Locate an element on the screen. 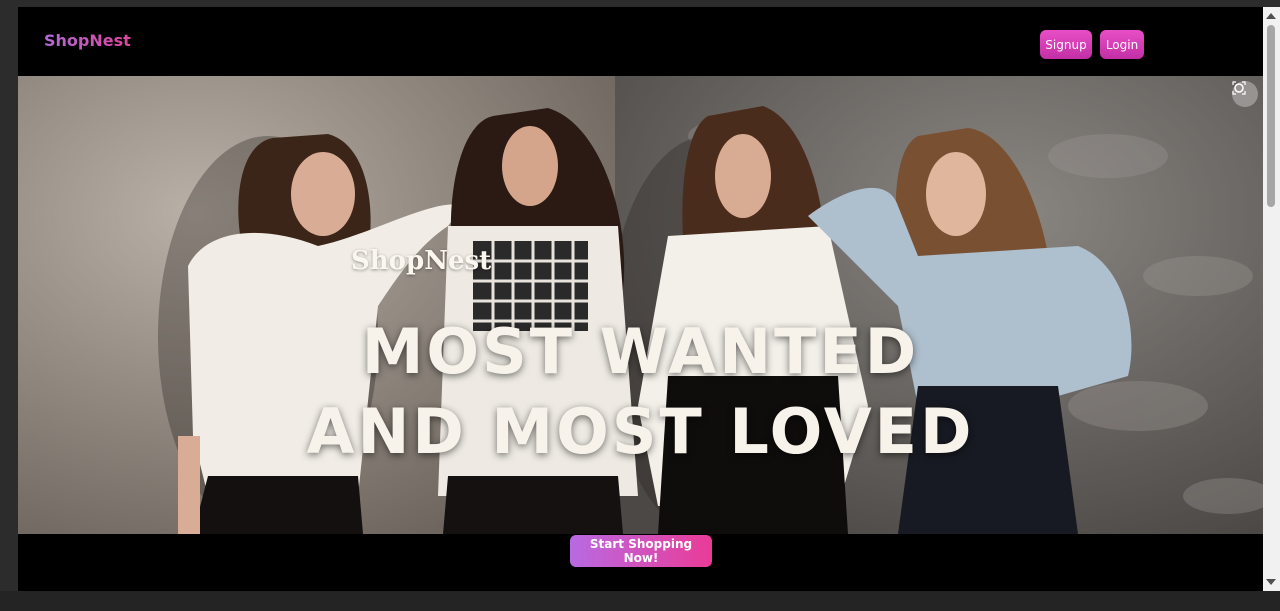 The image size is (1280, 611). scroll-down-arrow-icon is located at coordinates (1271, 582).